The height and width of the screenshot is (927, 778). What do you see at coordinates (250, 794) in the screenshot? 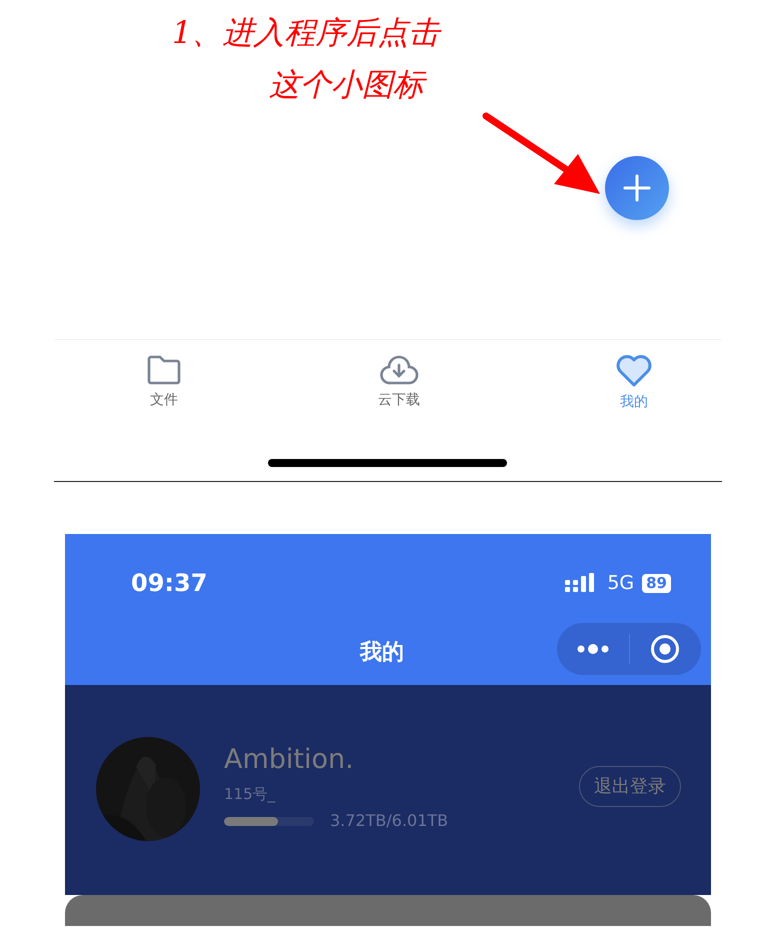
I see `account-id: 115号_` at bounding box center [250, 794].